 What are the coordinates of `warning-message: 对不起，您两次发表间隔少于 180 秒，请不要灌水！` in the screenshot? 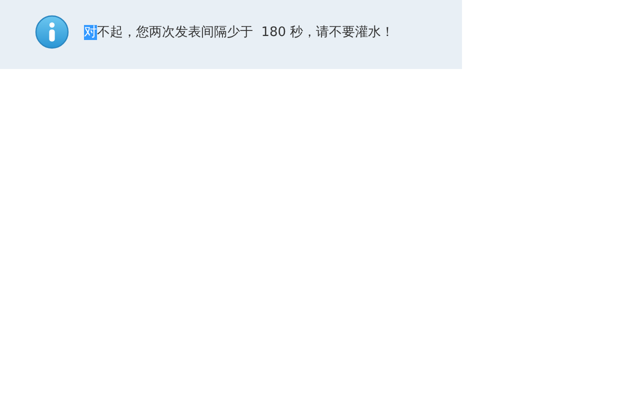 It's located at (239, 32).